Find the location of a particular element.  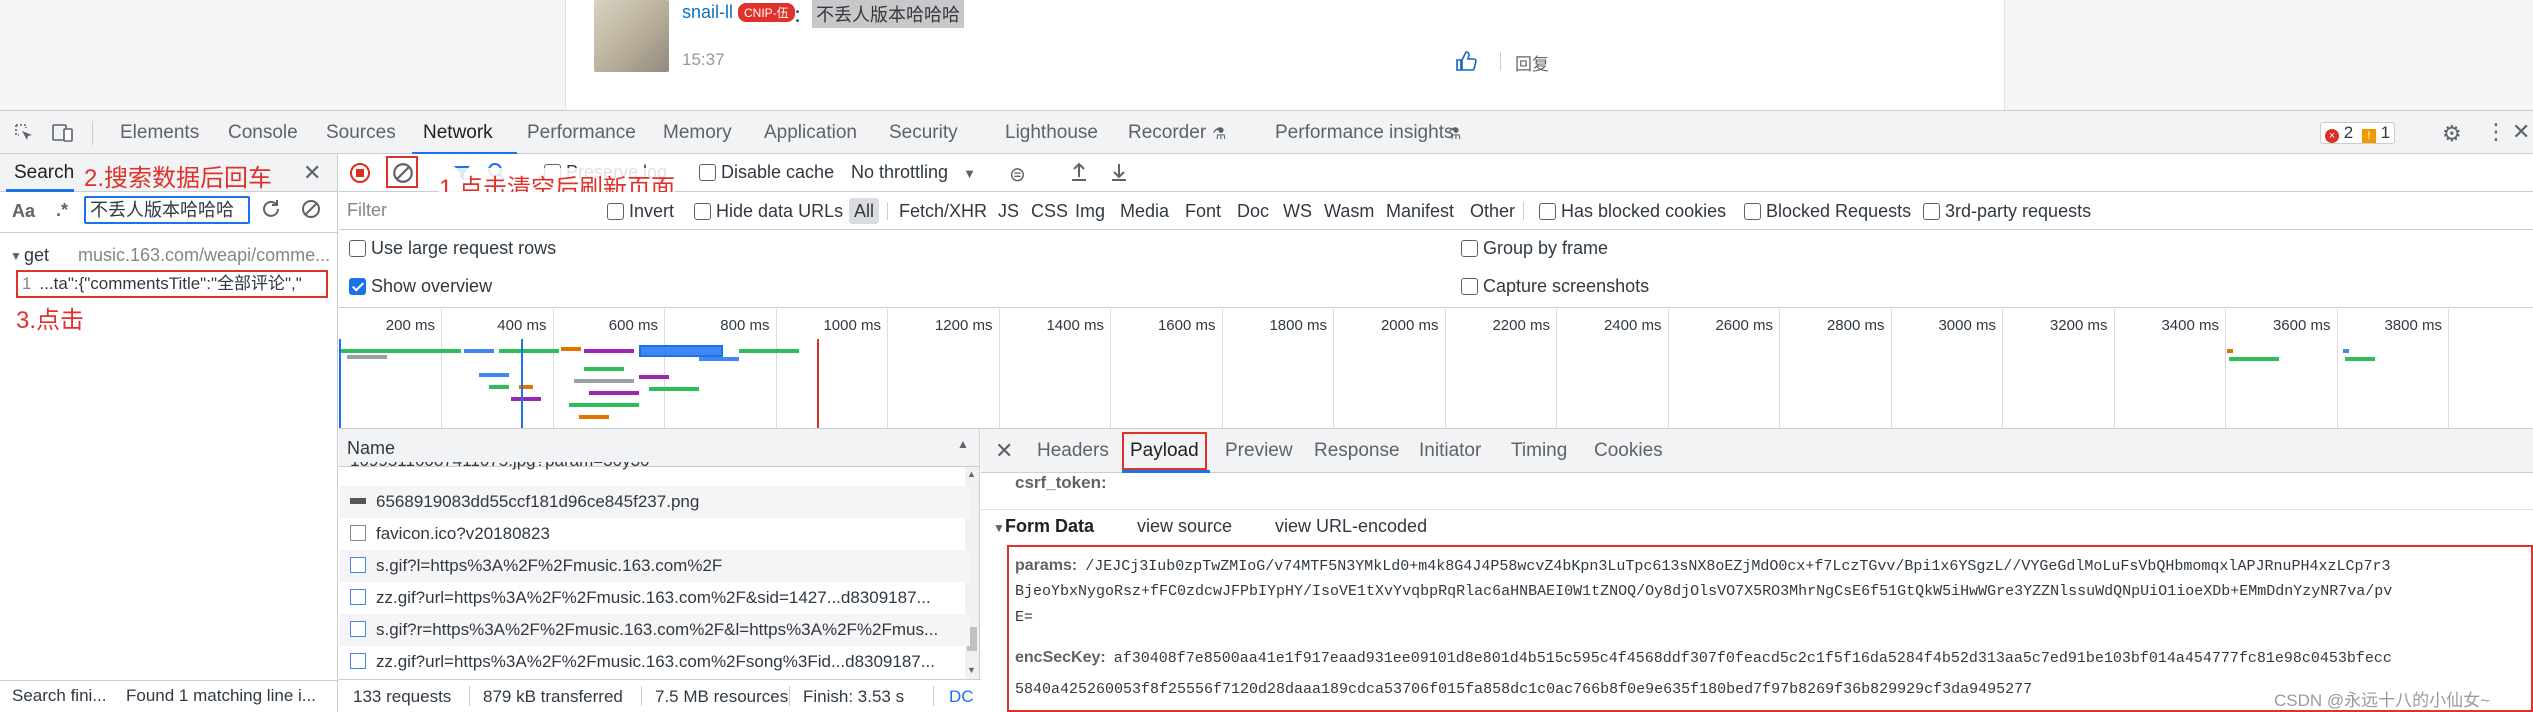

user-badge: CNIP-伍 is located at coordinates (766, 12).